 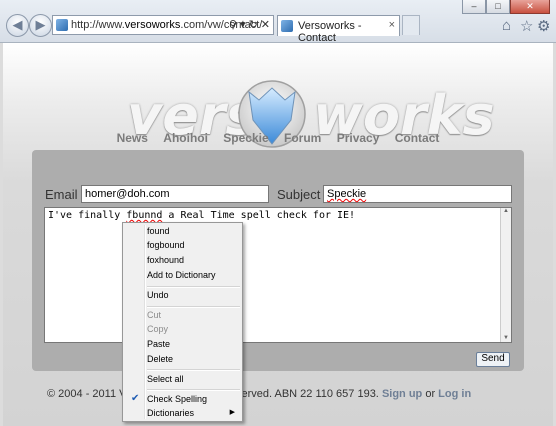 I want to click on subject-field: Speckie, so click(x=417, y=194).